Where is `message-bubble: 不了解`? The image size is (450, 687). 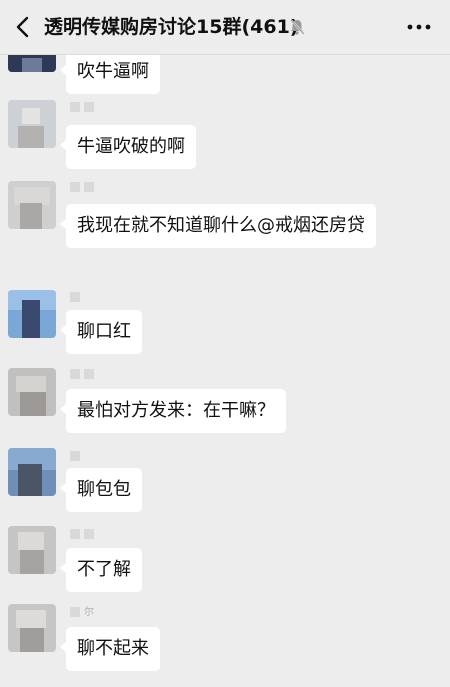 message-bubble: 不了解 is located at coordinates (101, 570).